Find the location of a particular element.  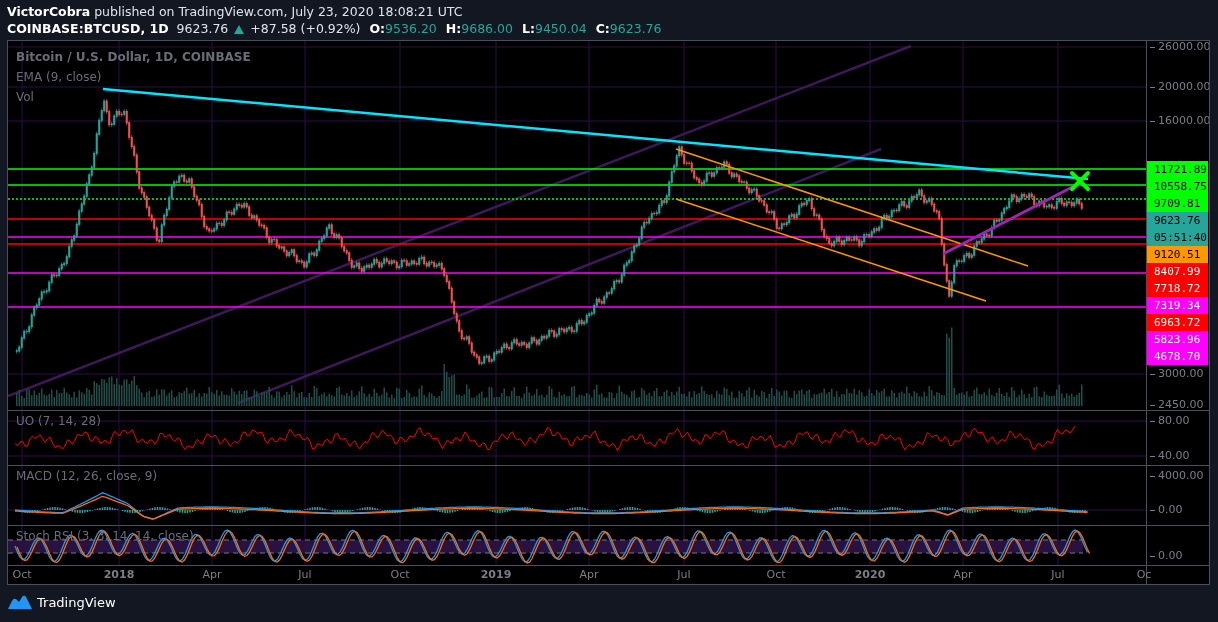

axis-label: 16000.00 is located at coordinates (1179, 121).